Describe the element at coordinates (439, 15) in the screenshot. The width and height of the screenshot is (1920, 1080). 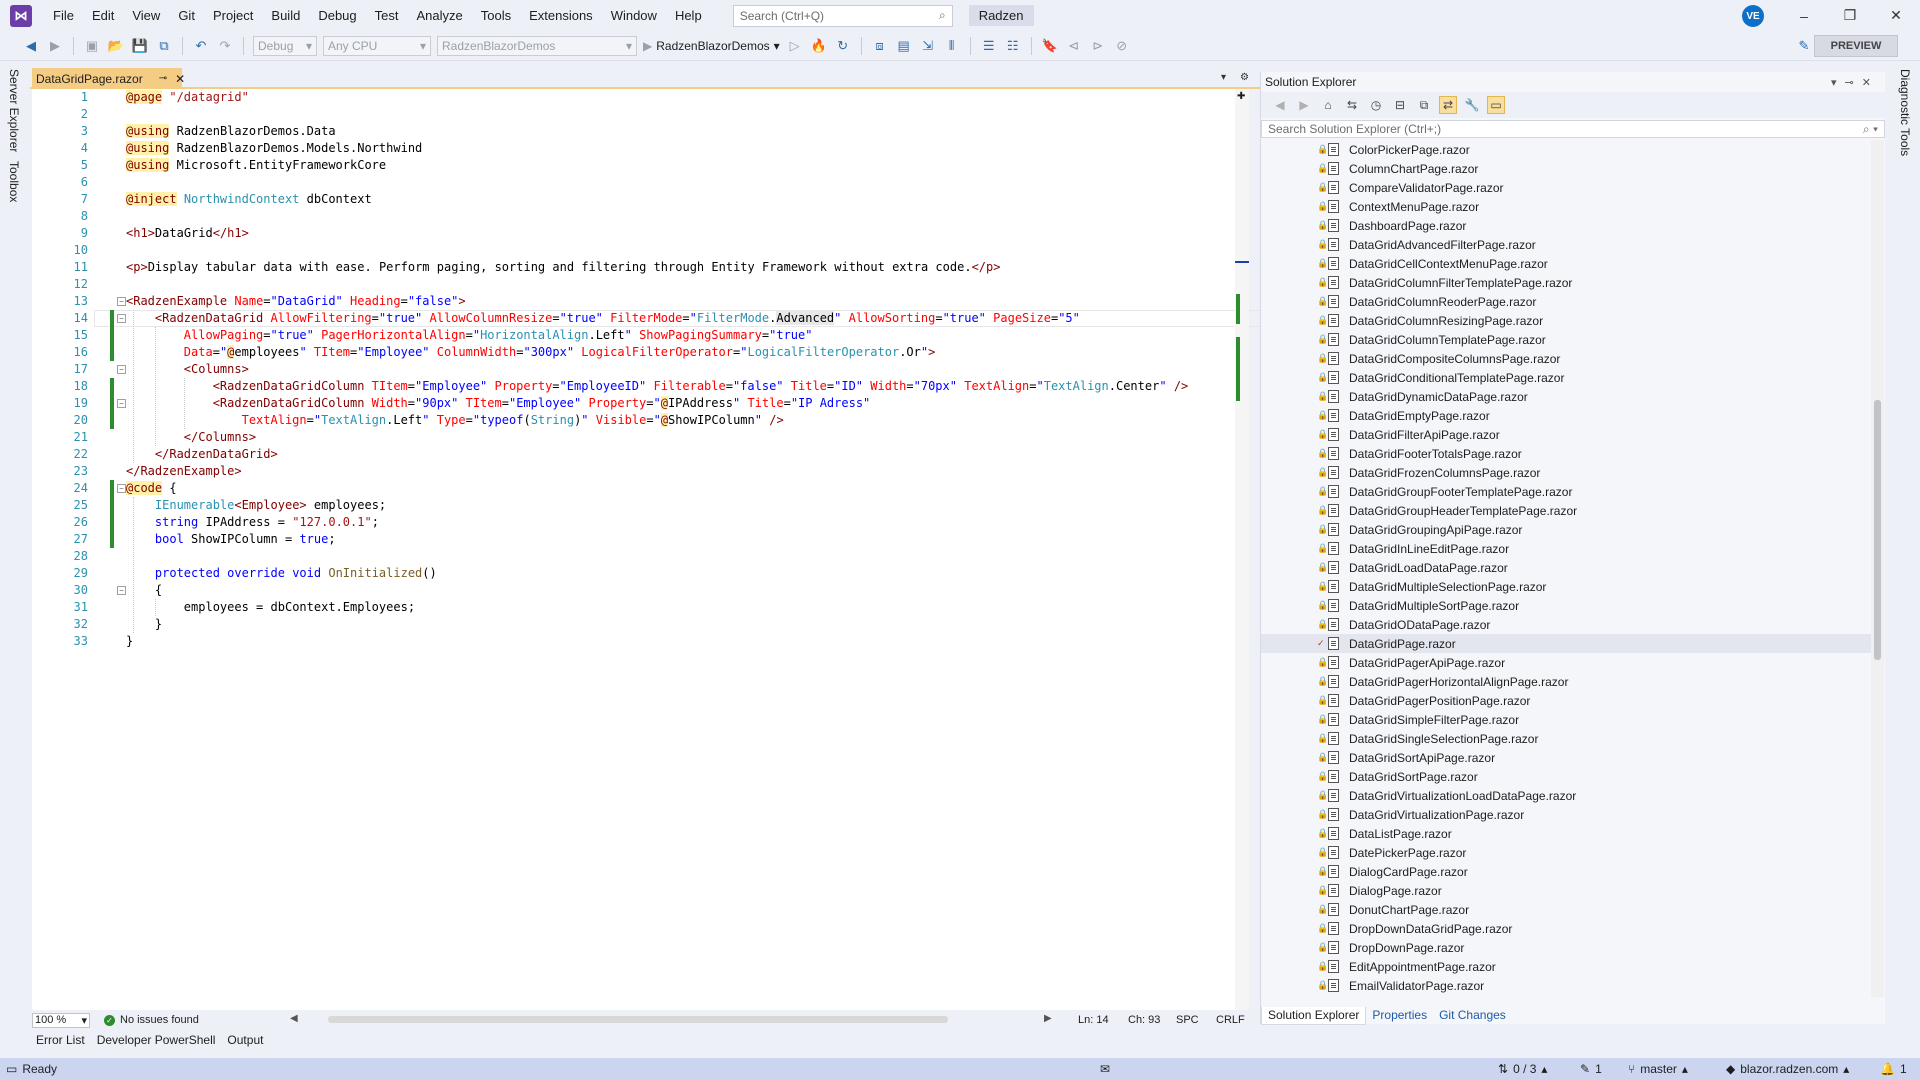
I see `menu-analyze: Analyze` at that location.